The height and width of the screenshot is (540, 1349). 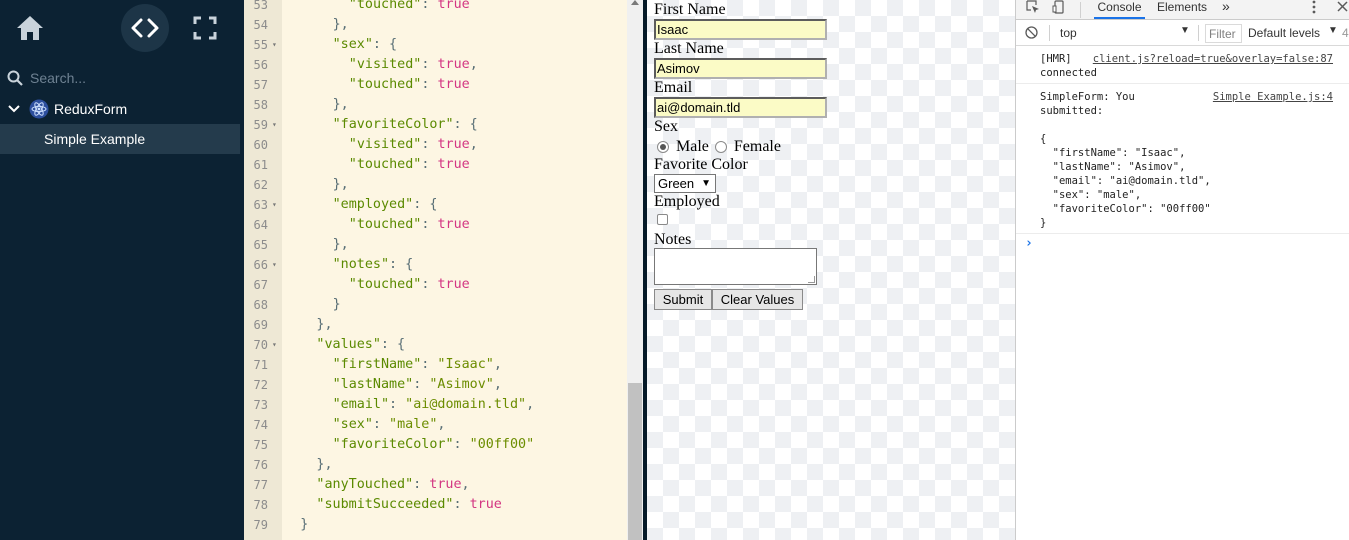 What do you see at coordinates (1059, 8) in the screenshot?
I see `device-toolbar-icon` at bounding box center [1059, 8].